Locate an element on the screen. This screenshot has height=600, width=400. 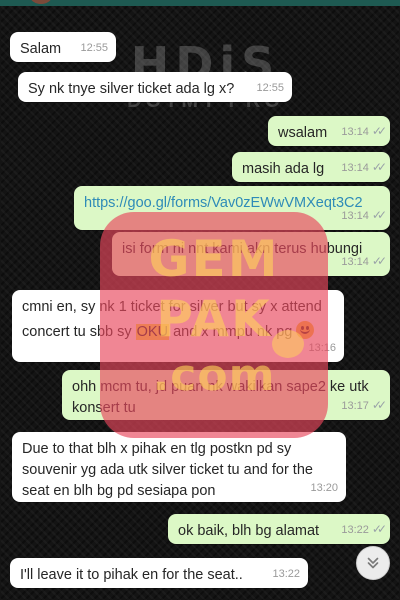
message-text: ok baik, blh bg alamat is located at coordinates (249, 531).